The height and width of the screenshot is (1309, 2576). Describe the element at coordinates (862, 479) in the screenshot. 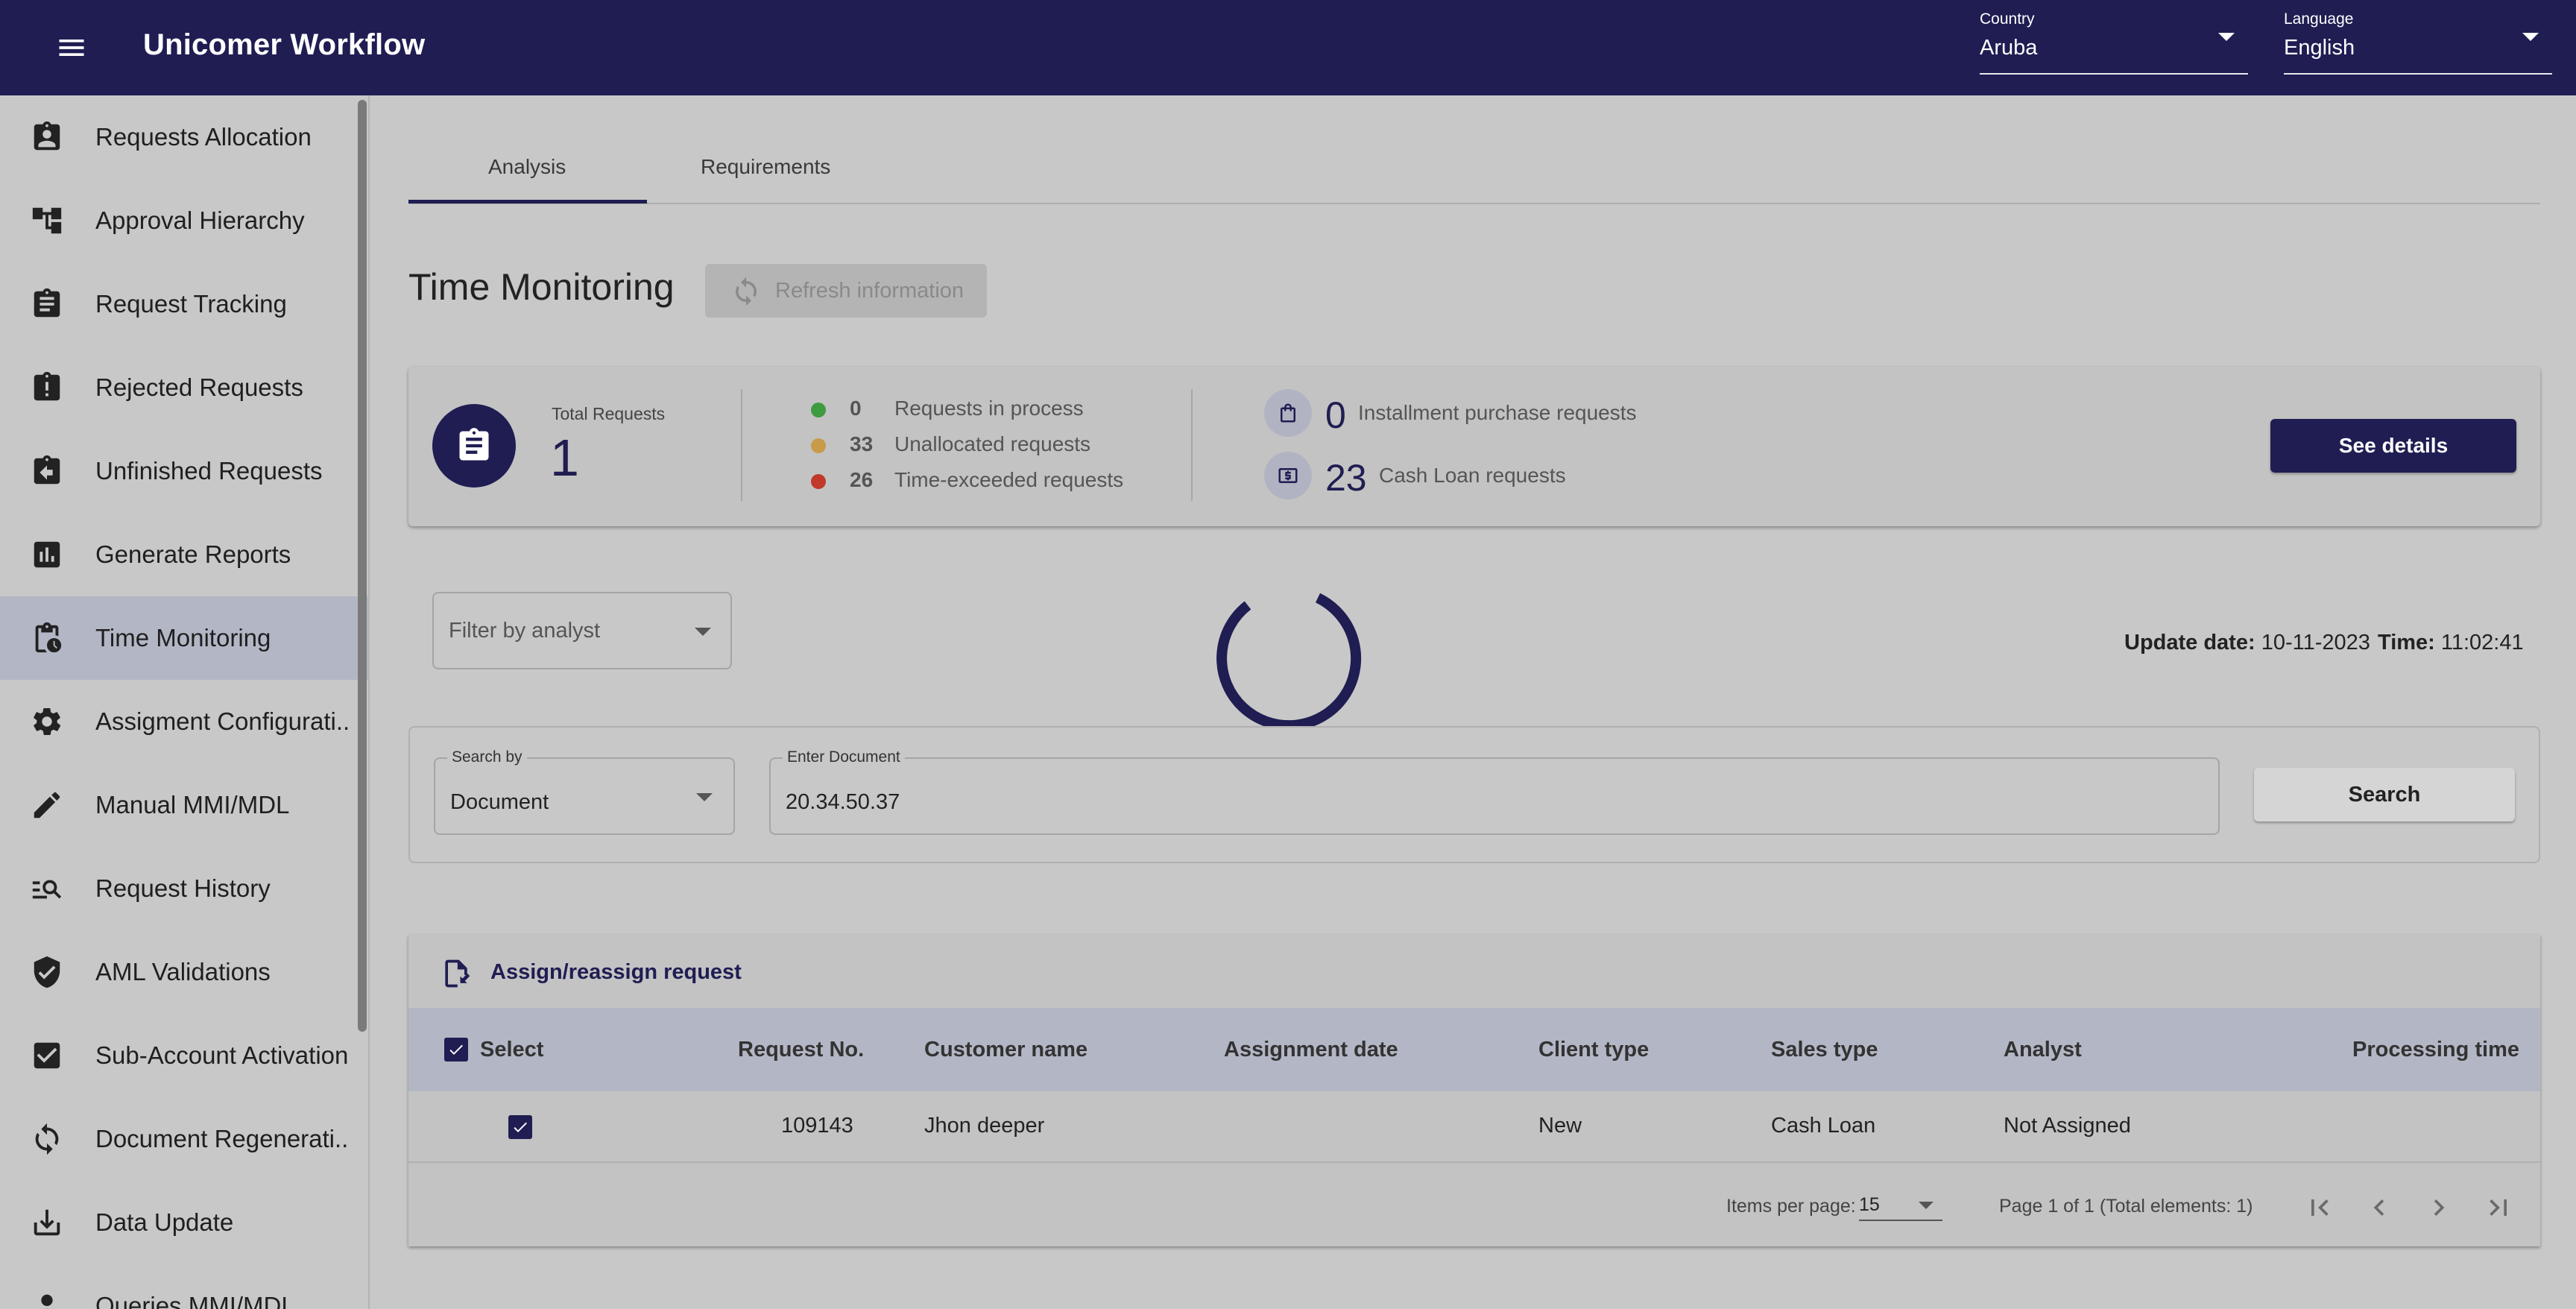

I see `stat-count: 26` at that location.